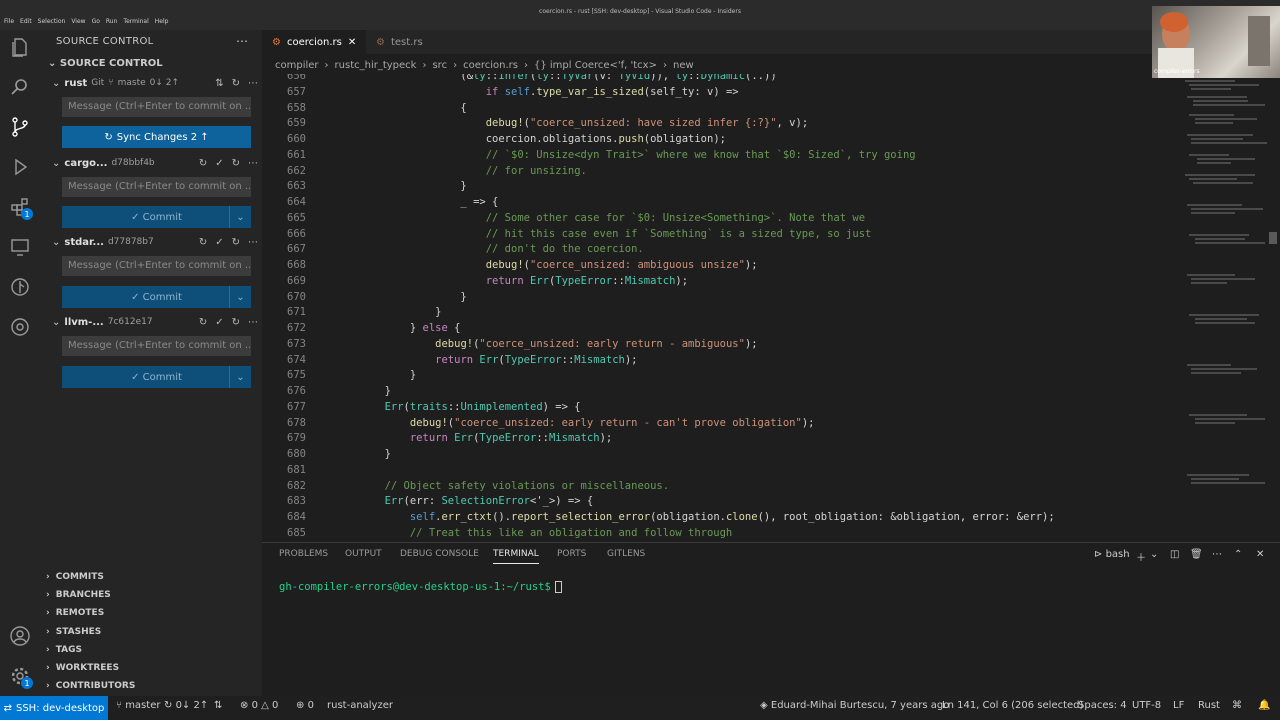  I want to click on new-terminal-icon: ＋, so click(1141, 556).